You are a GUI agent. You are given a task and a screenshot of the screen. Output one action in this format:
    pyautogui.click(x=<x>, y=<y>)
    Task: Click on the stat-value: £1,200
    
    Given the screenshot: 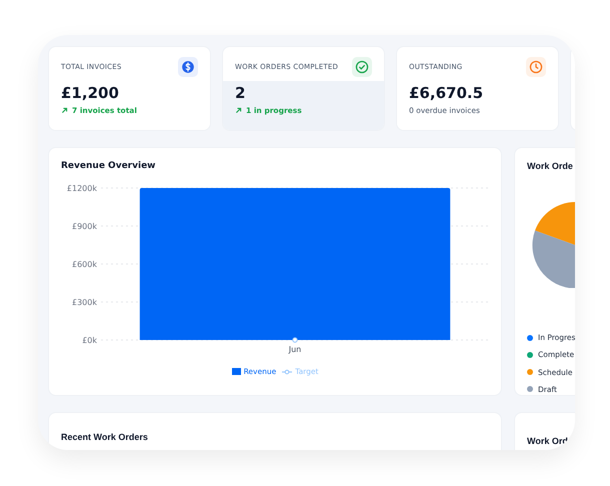 What is the action you would take?
    pyautogui.click(x=90, y=93)
    